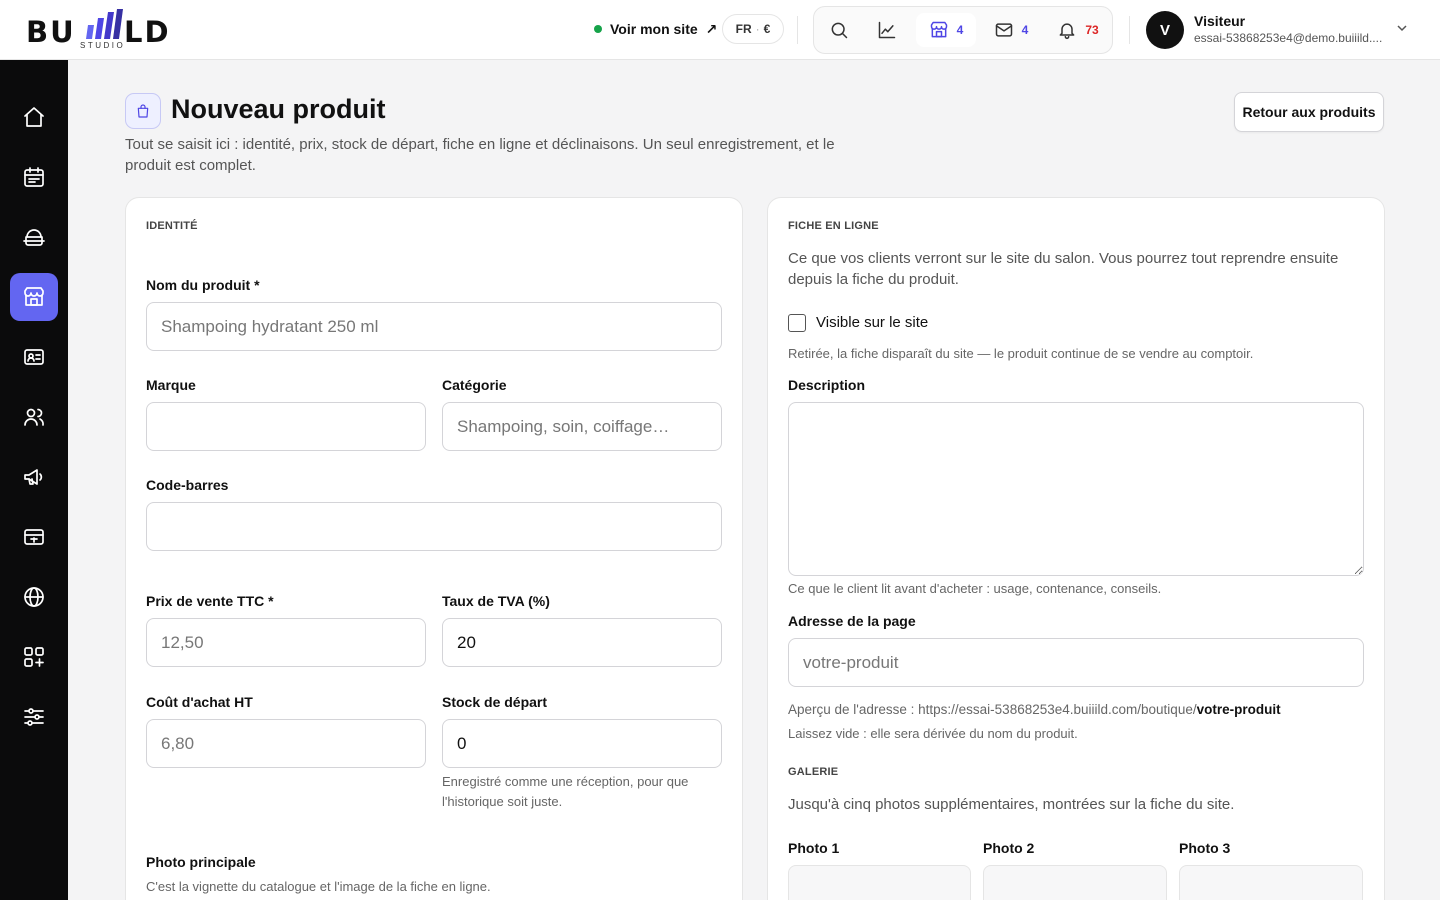  What do you see at coordinates (797, 323) in the screenshot?
I see `visible-on-site-checkbox` at bounding box center [797, 323].